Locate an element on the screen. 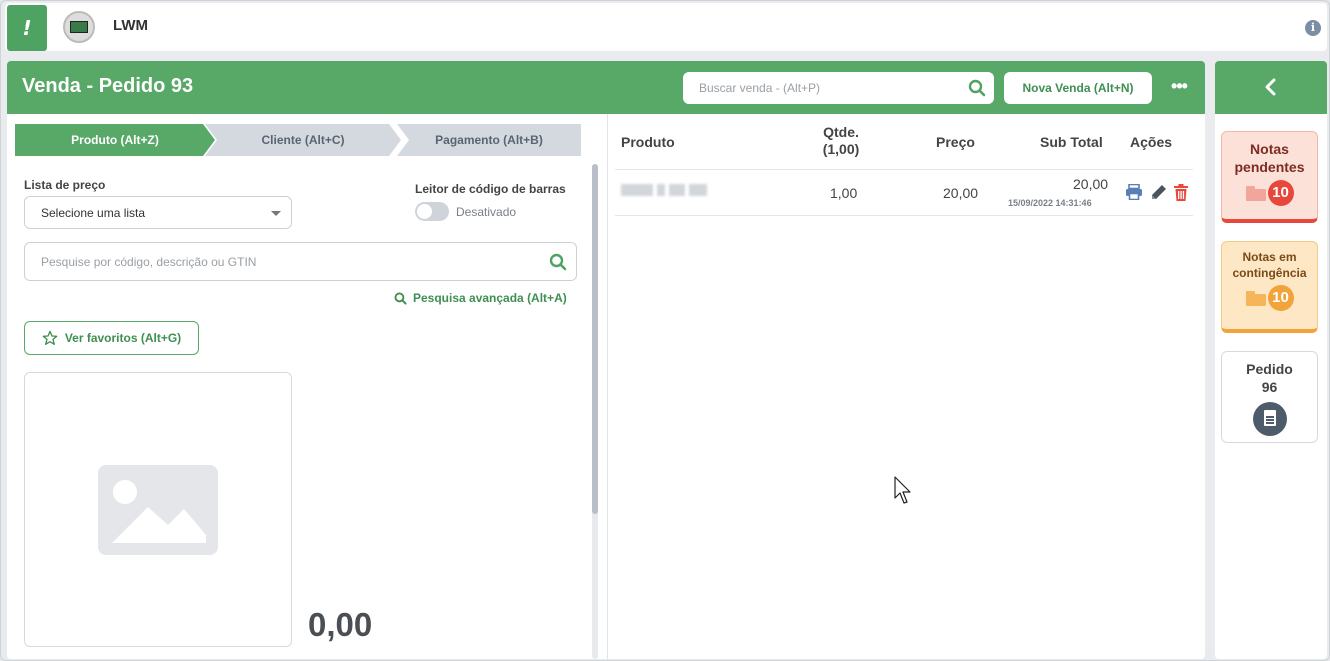 This screenshot has height=661, width=1330. print-icon is located at coordinates (1134, 192).